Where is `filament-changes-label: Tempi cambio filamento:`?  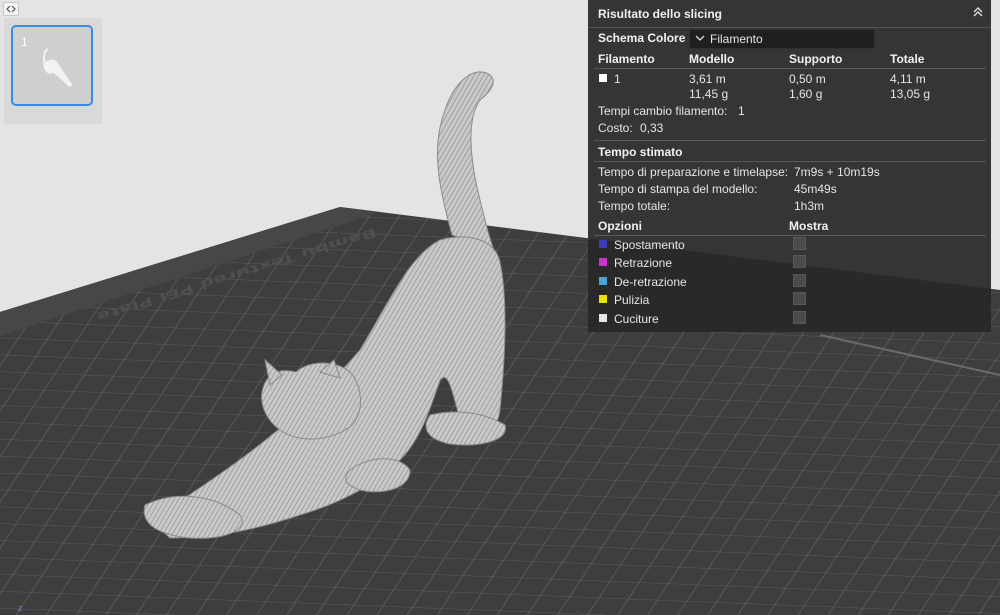
filament-changes-label: Tempi cambio filamento: is located at coordinates (663, 111).